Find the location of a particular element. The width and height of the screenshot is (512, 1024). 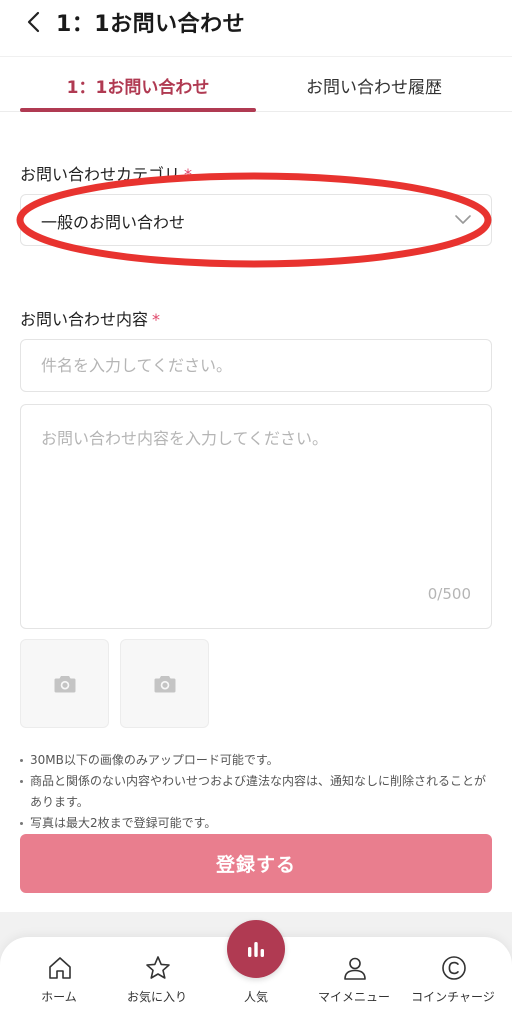

category-select-value: 一般のお問い合わせ is located at coordinates (113, 222).